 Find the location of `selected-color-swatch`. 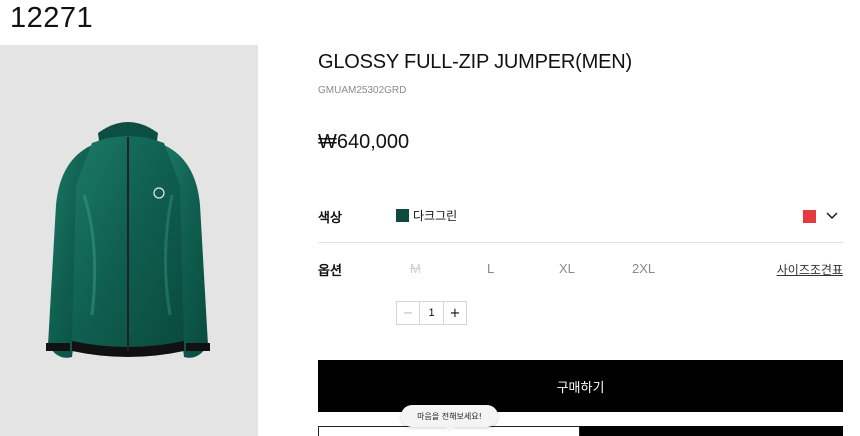

selected-color-swatch is located at coordinates (402, 215).